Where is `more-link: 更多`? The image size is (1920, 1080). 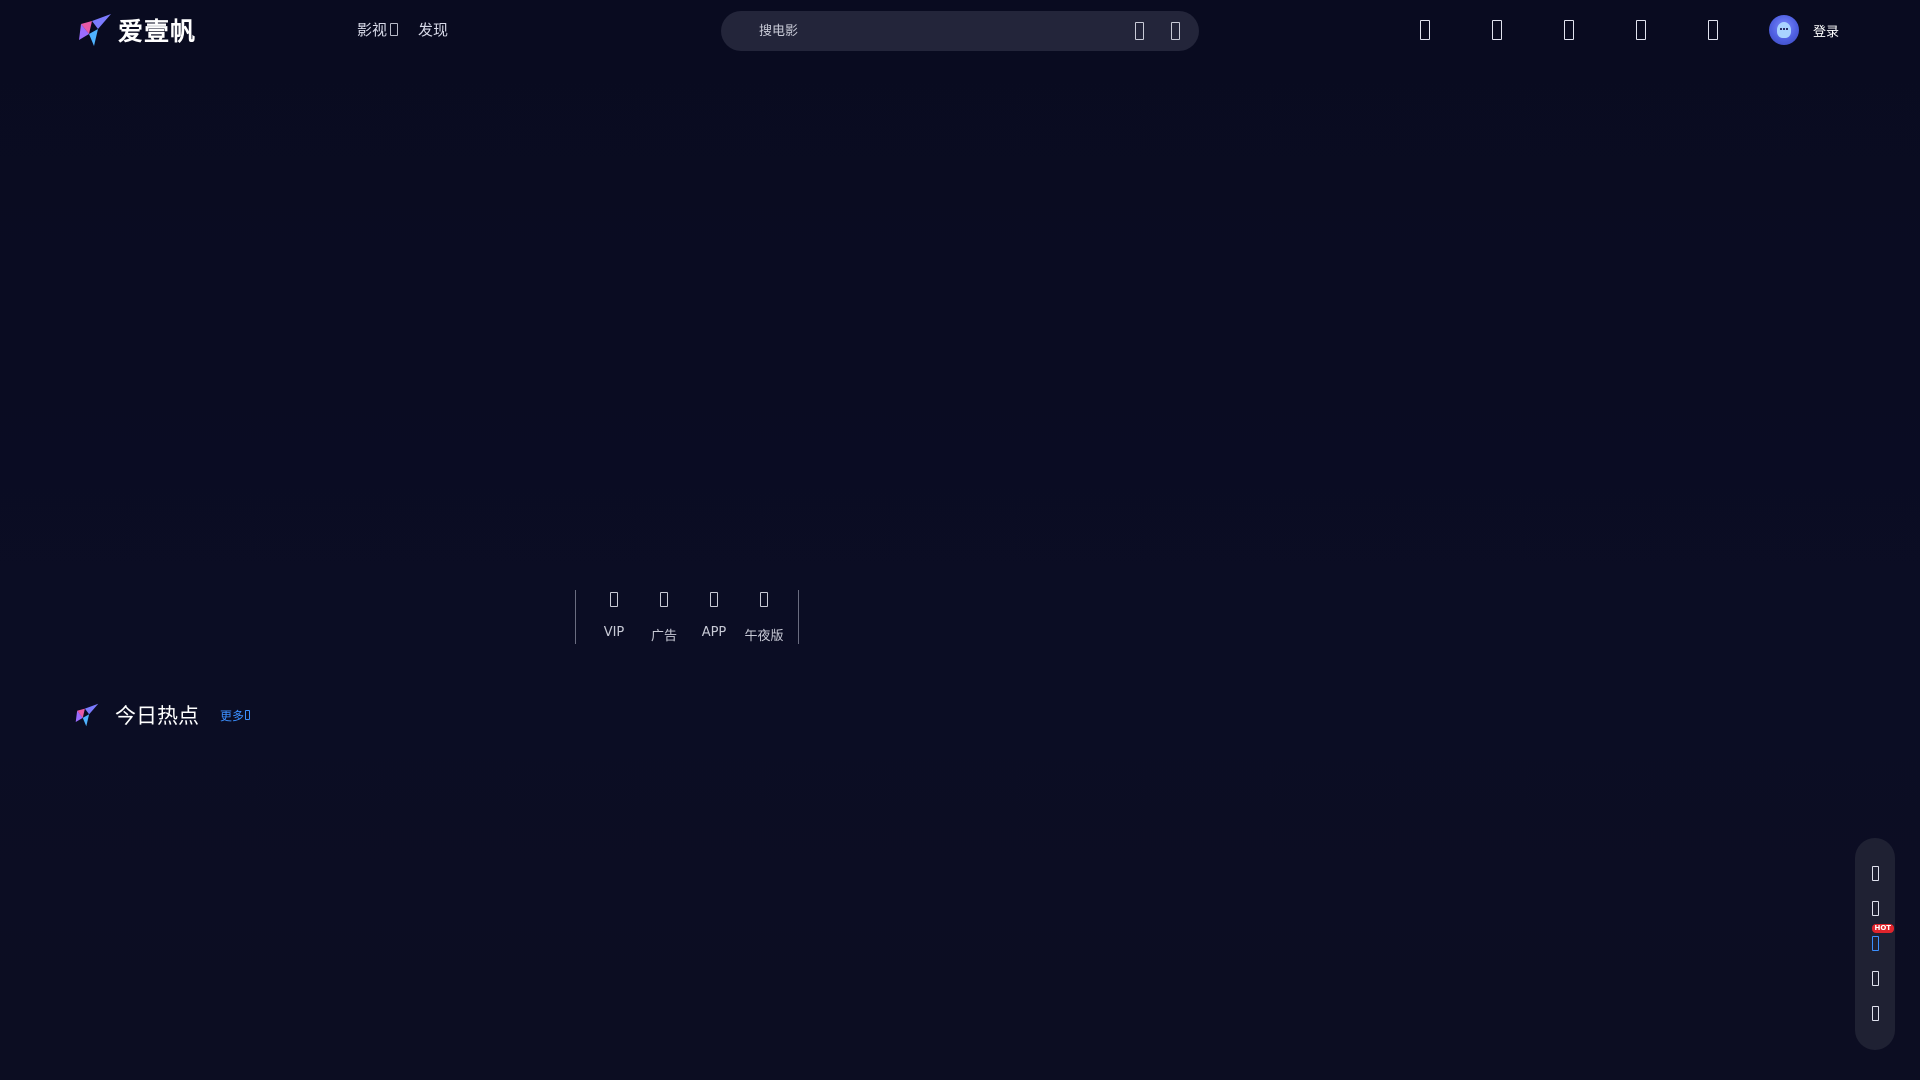
more-link: 更多 is located at coordinates (235, 715).